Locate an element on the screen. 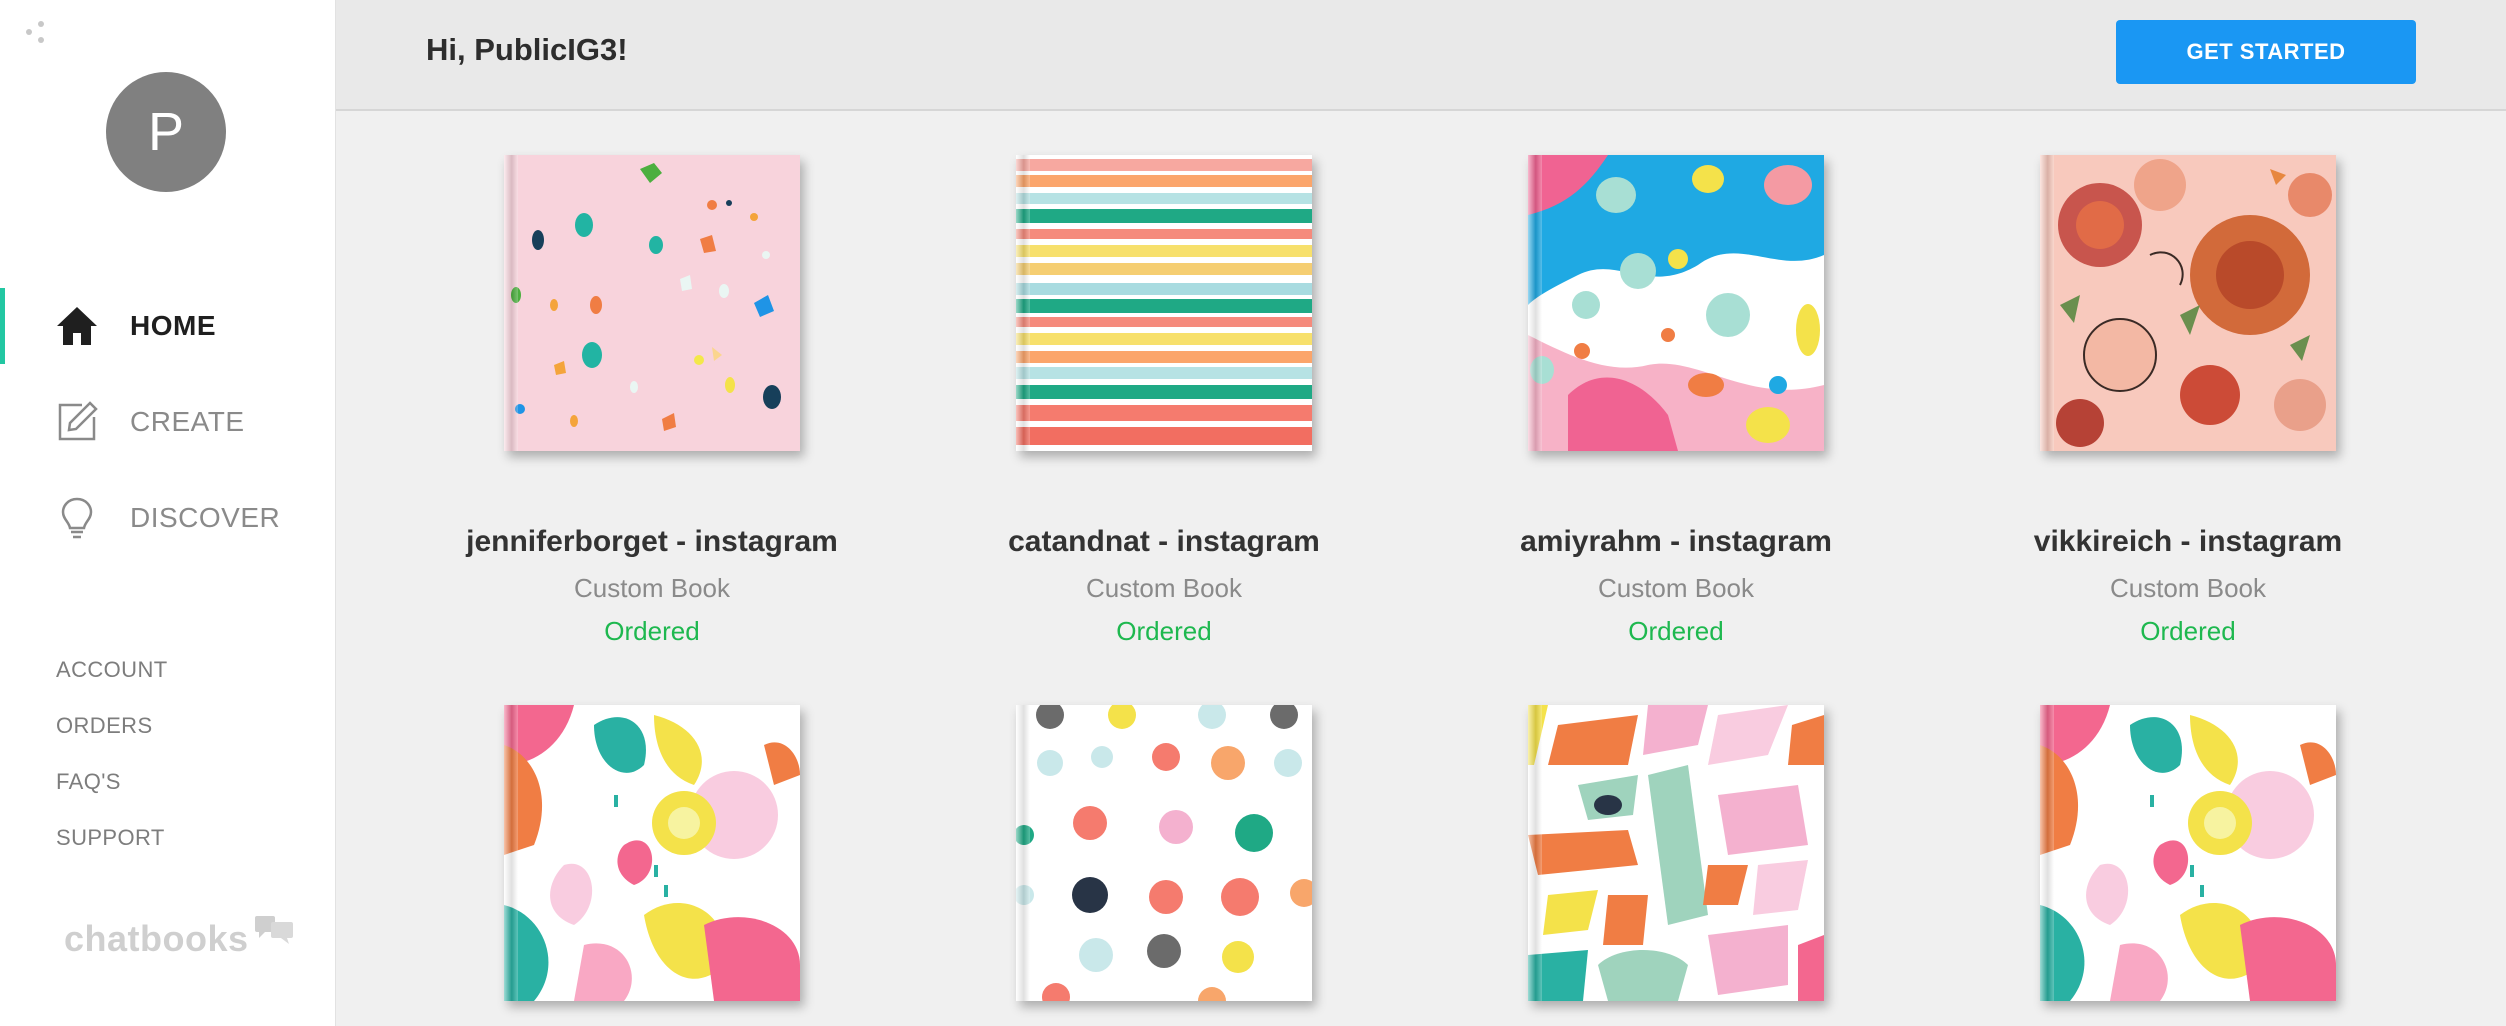 This screenshot has height=1026, width=2506. top-bar: Hi, PublicIG3! GET STARTED is located at coordinates (1421, 55).